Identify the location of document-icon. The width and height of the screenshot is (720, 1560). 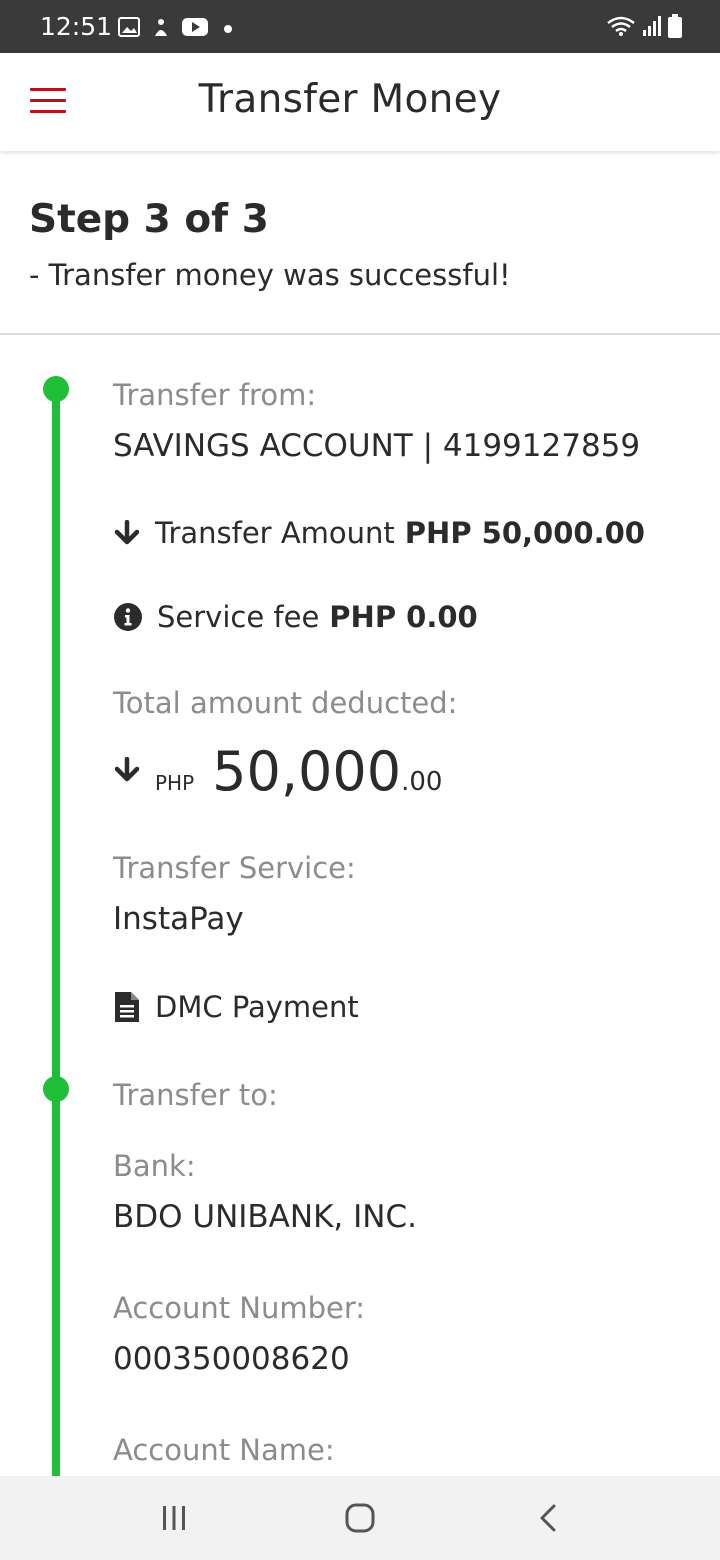
(127, 1007).